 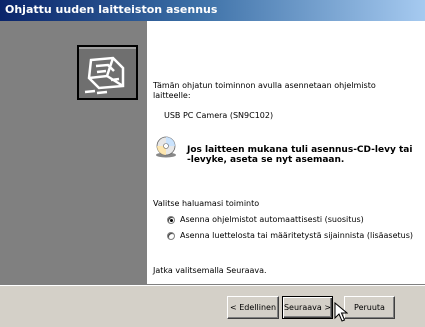 I want to click on next-button: Seuraava >, so click(x=307, y=307).